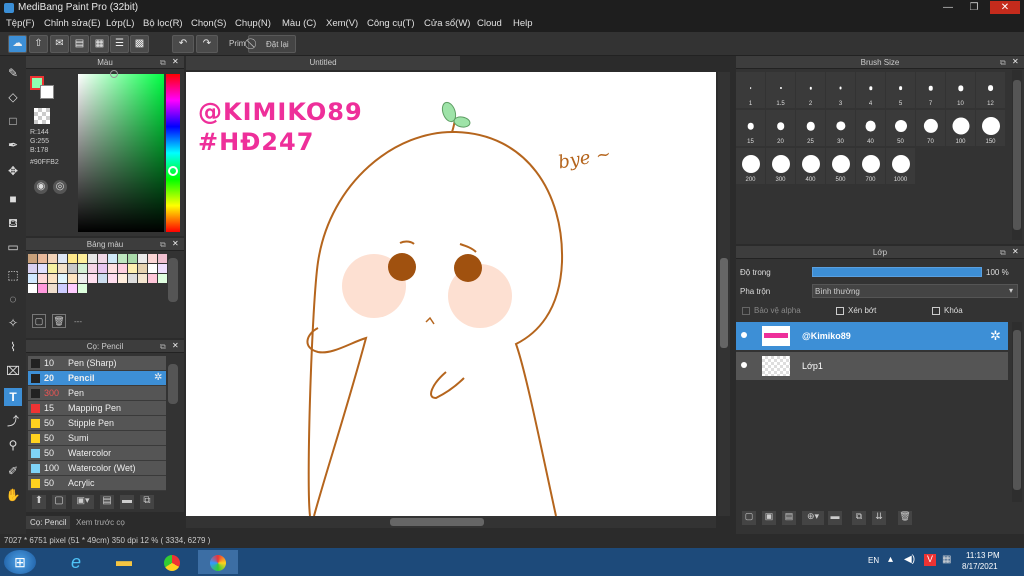  Describe the element at coordinates (746, 311) in the screenshot. I see `protect-alpha-checkbox` at that location.